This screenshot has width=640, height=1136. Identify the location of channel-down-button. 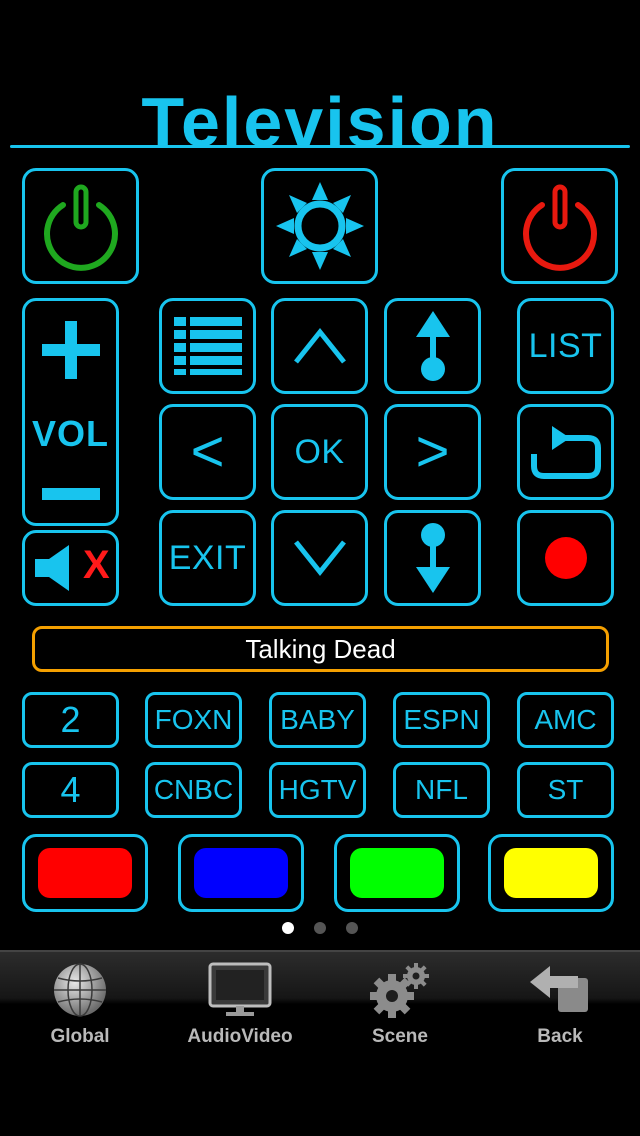
(432, 558).